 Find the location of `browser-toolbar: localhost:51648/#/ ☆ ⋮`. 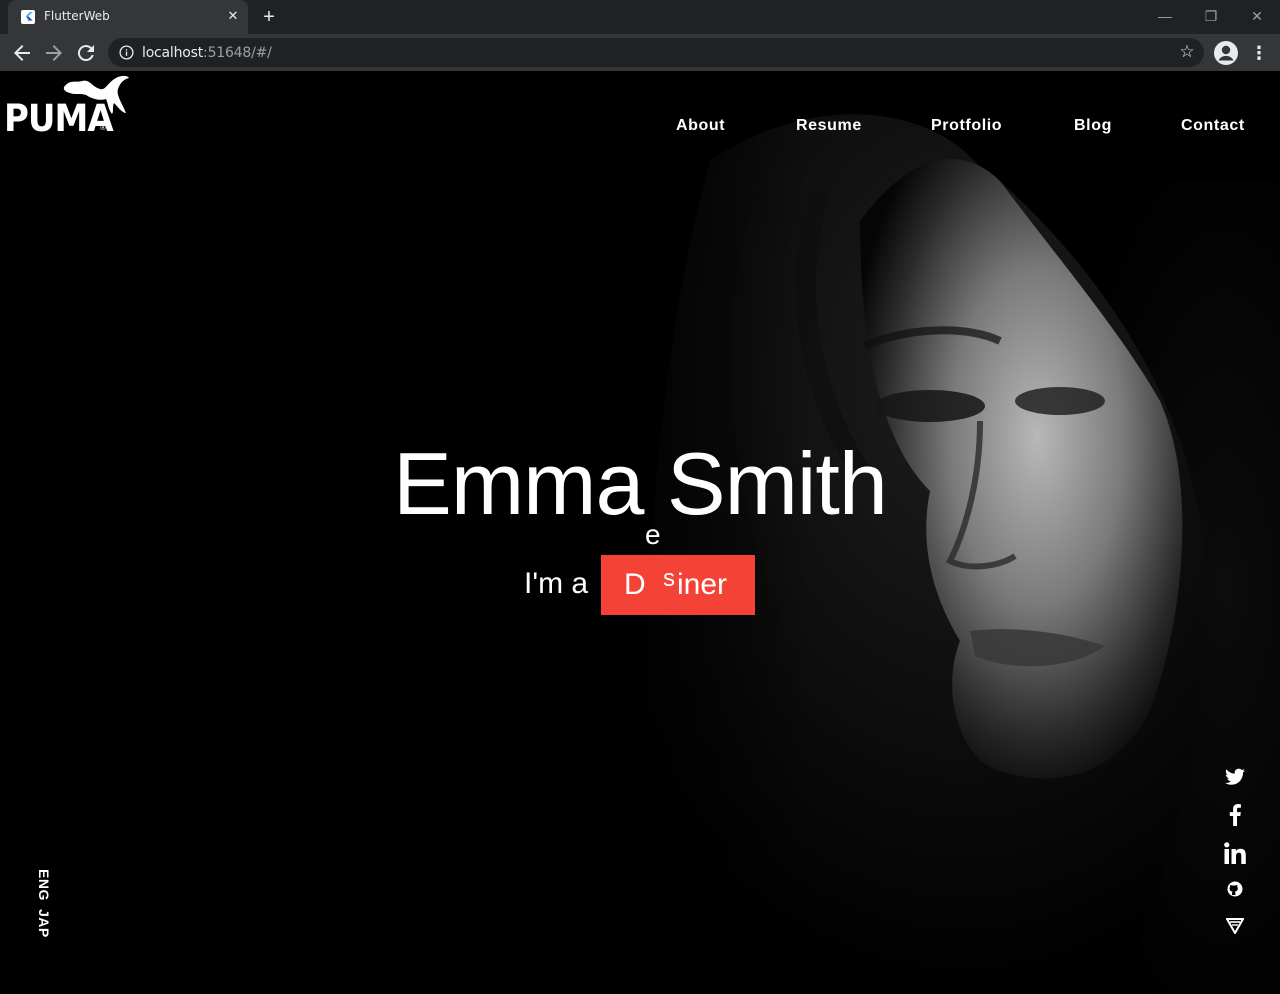

browser-toolbar: localhost:51648/#/ ☆ ⋮ is located at coordinates (640, 52).